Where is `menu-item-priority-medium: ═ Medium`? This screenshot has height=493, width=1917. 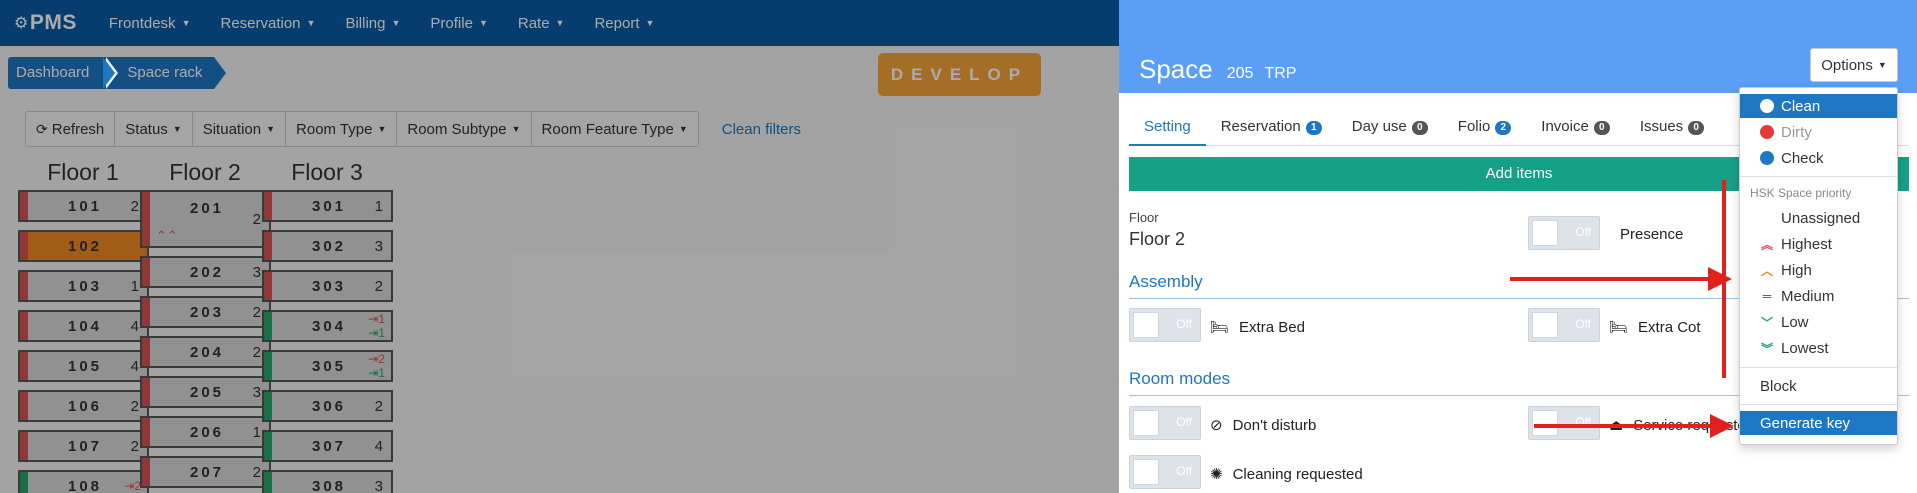
menu-item-priority-medium: ═ Medium is located at coordinates (1818, 296).